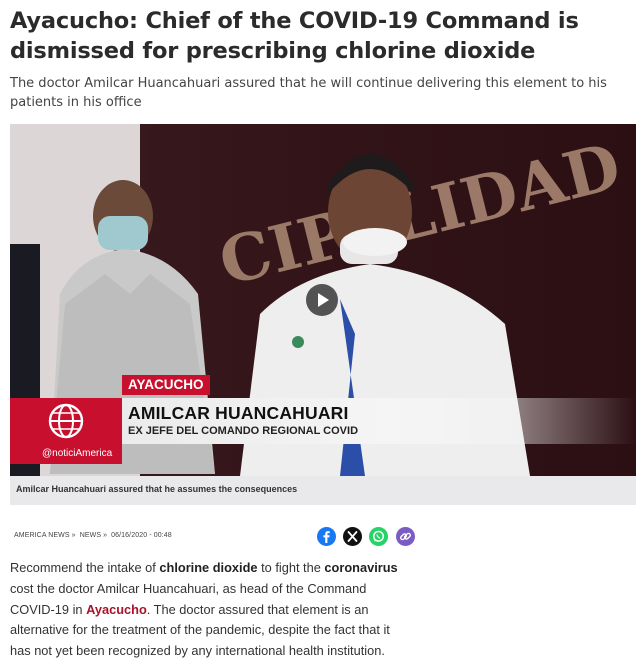 This screenshot has width=636, height=668. I want to click on america-tv-logo, so click(66, 421).